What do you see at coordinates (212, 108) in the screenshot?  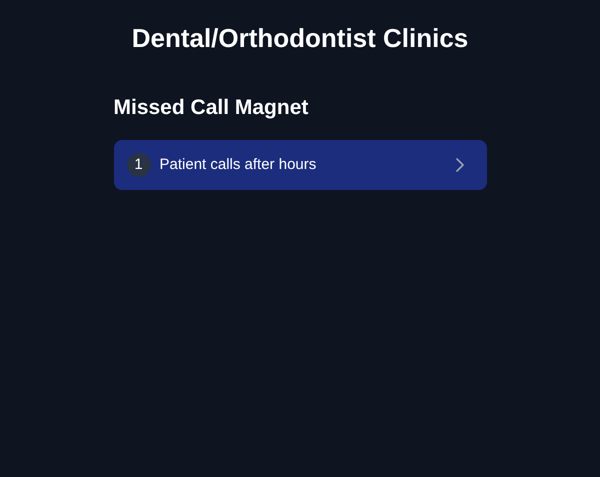 I see `section-heading: Missed Call Magnet` at bounding box center [212, 108].